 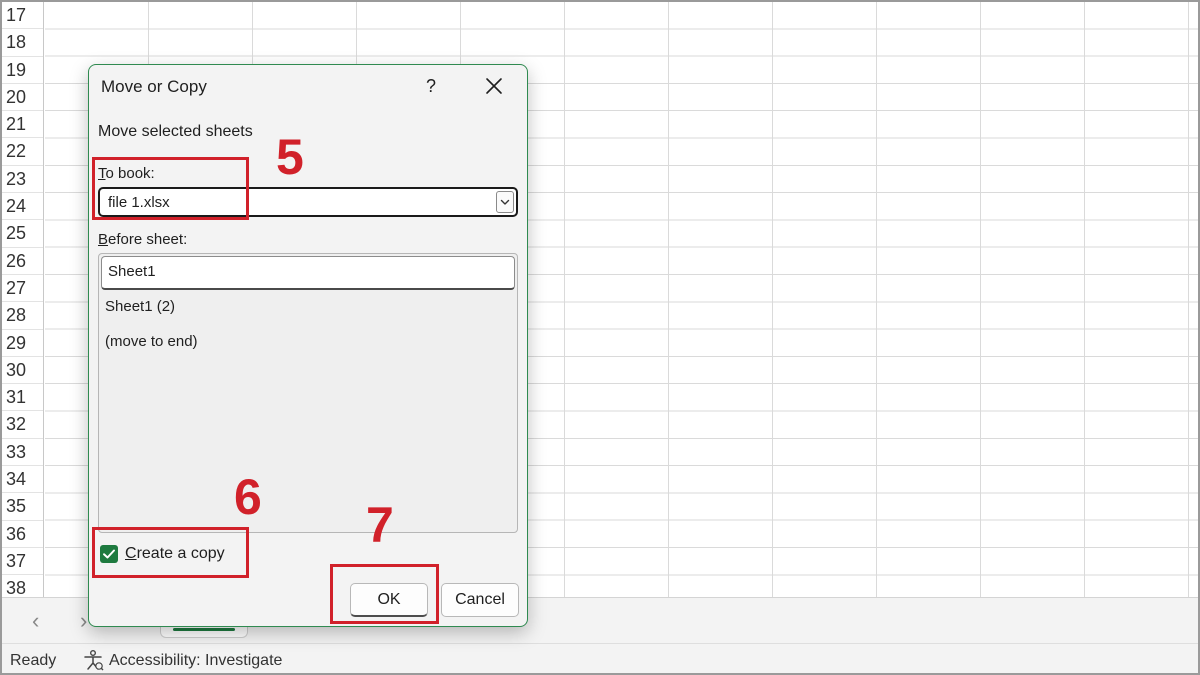 I want to click on row-header: 32, so click(x=22, y=425).